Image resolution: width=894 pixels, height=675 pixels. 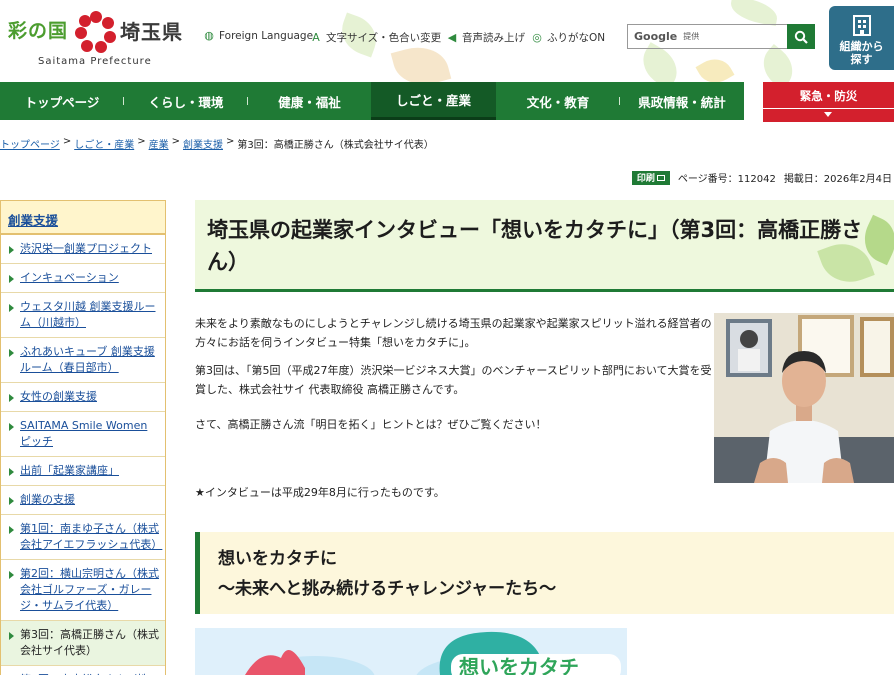 What do you see at coordinates (828, 102) in the screenshot?
I see `emergency-disaster-button: 緊急・防災` at bounding box center [828, 102].